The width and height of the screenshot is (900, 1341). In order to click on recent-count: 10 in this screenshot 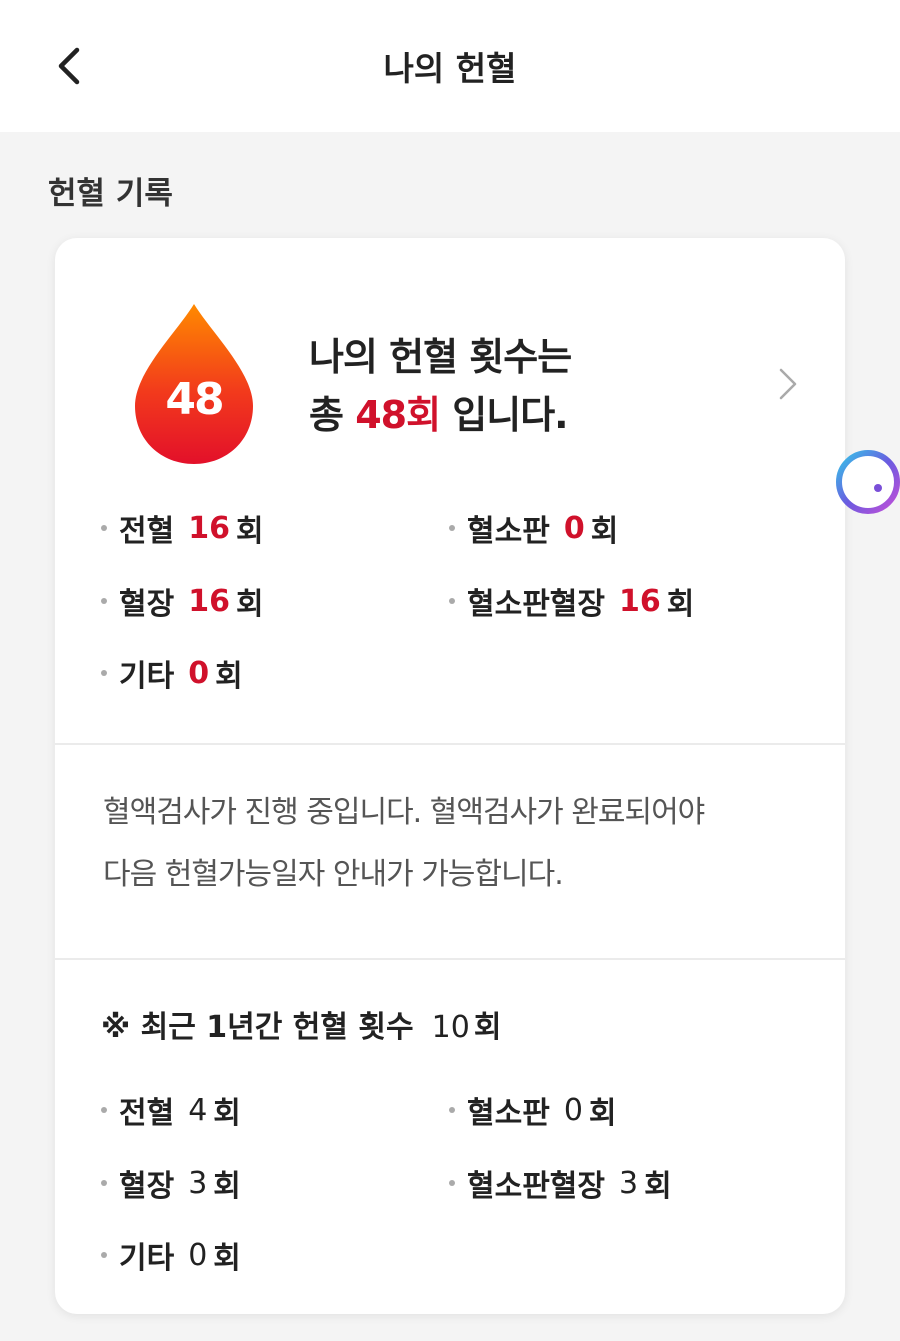, I will do `click(450, 1027)`.